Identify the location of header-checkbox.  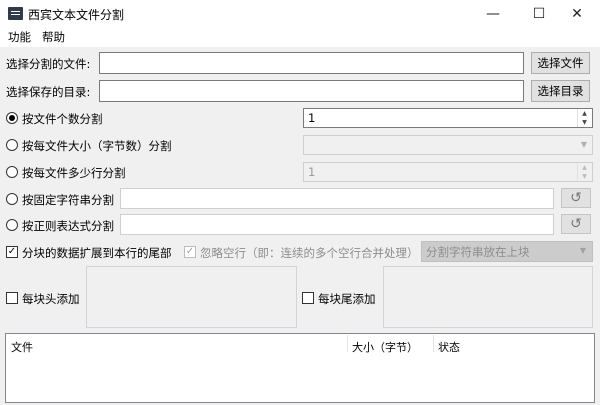
(12, 298).